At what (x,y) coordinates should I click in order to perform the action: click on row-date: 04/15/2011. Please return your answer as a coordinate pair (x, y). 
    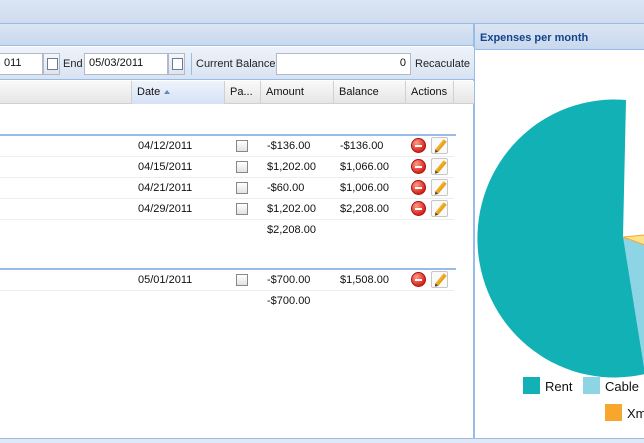
    Looking at the image, I should click on (165, 167).